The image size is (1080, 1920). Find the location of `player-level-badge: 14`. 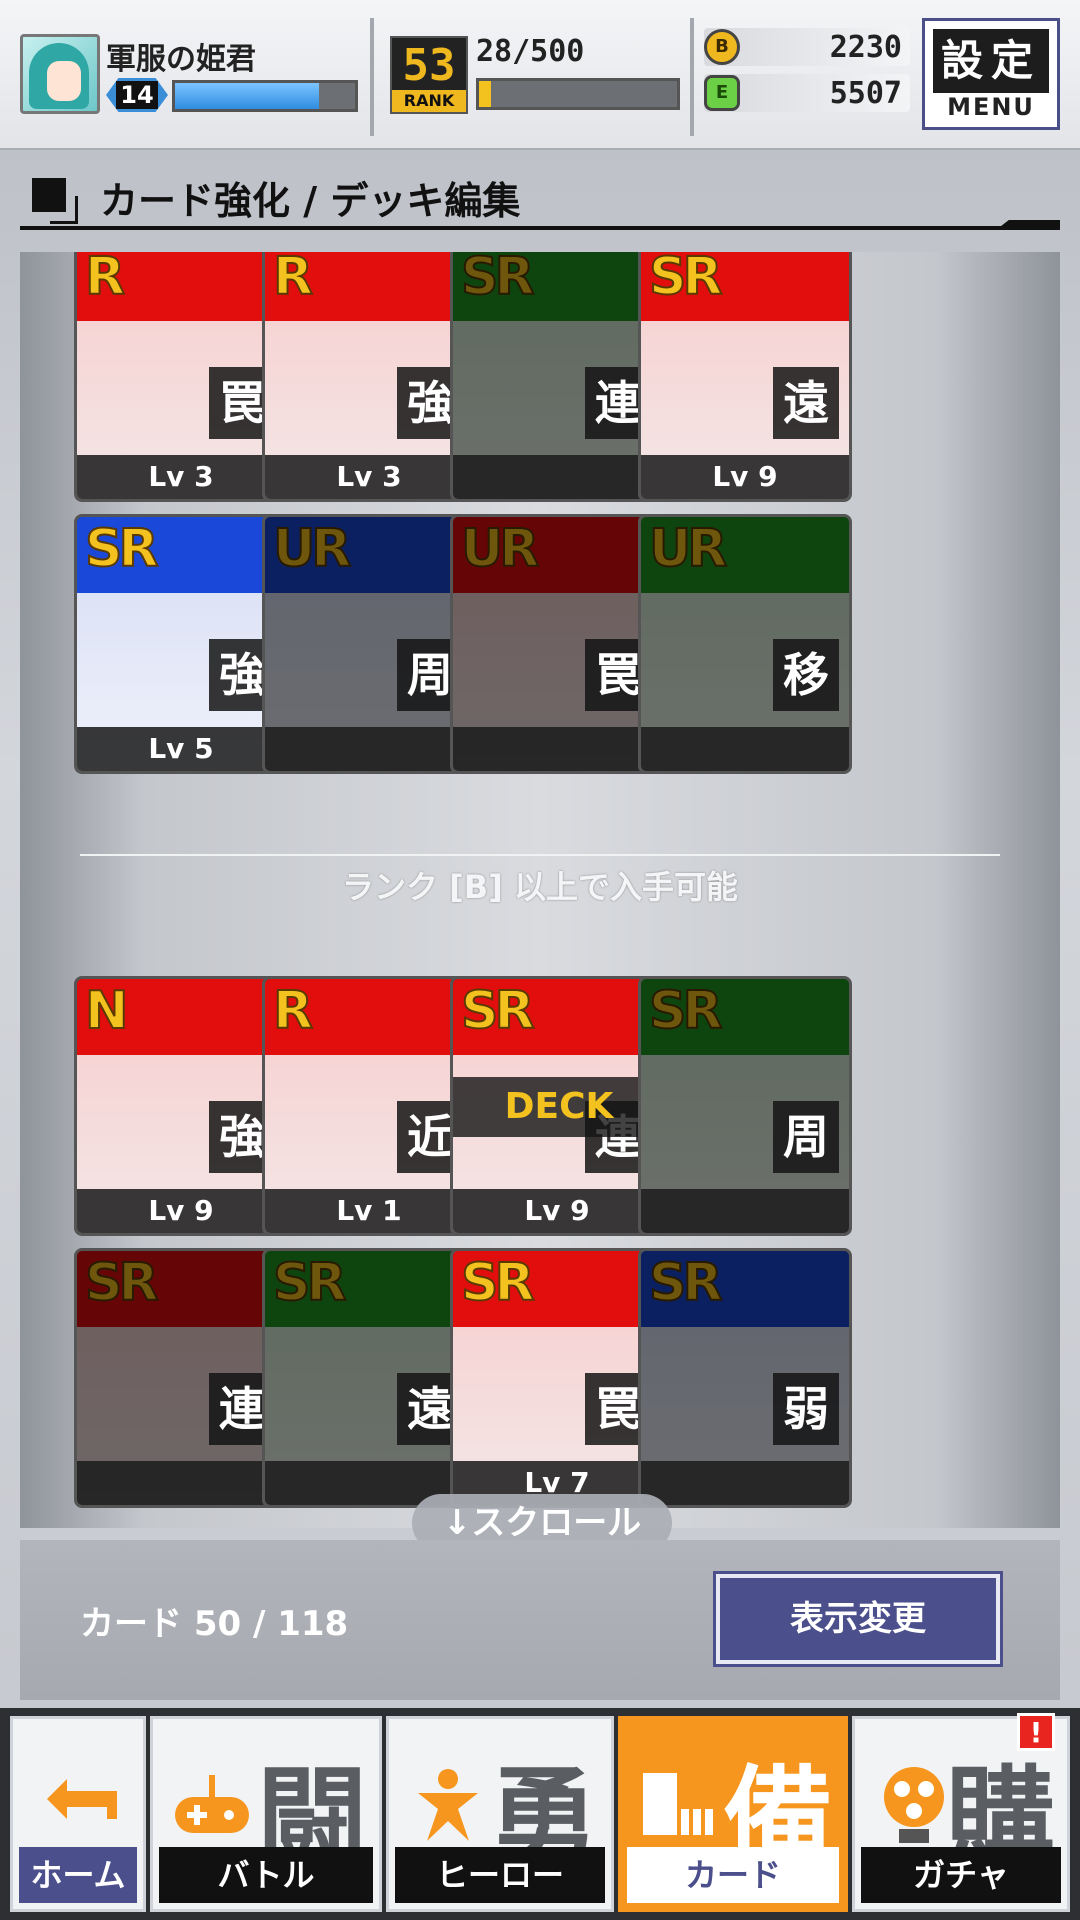

player-level-badge: 14 is located at coordinates (137, 95).